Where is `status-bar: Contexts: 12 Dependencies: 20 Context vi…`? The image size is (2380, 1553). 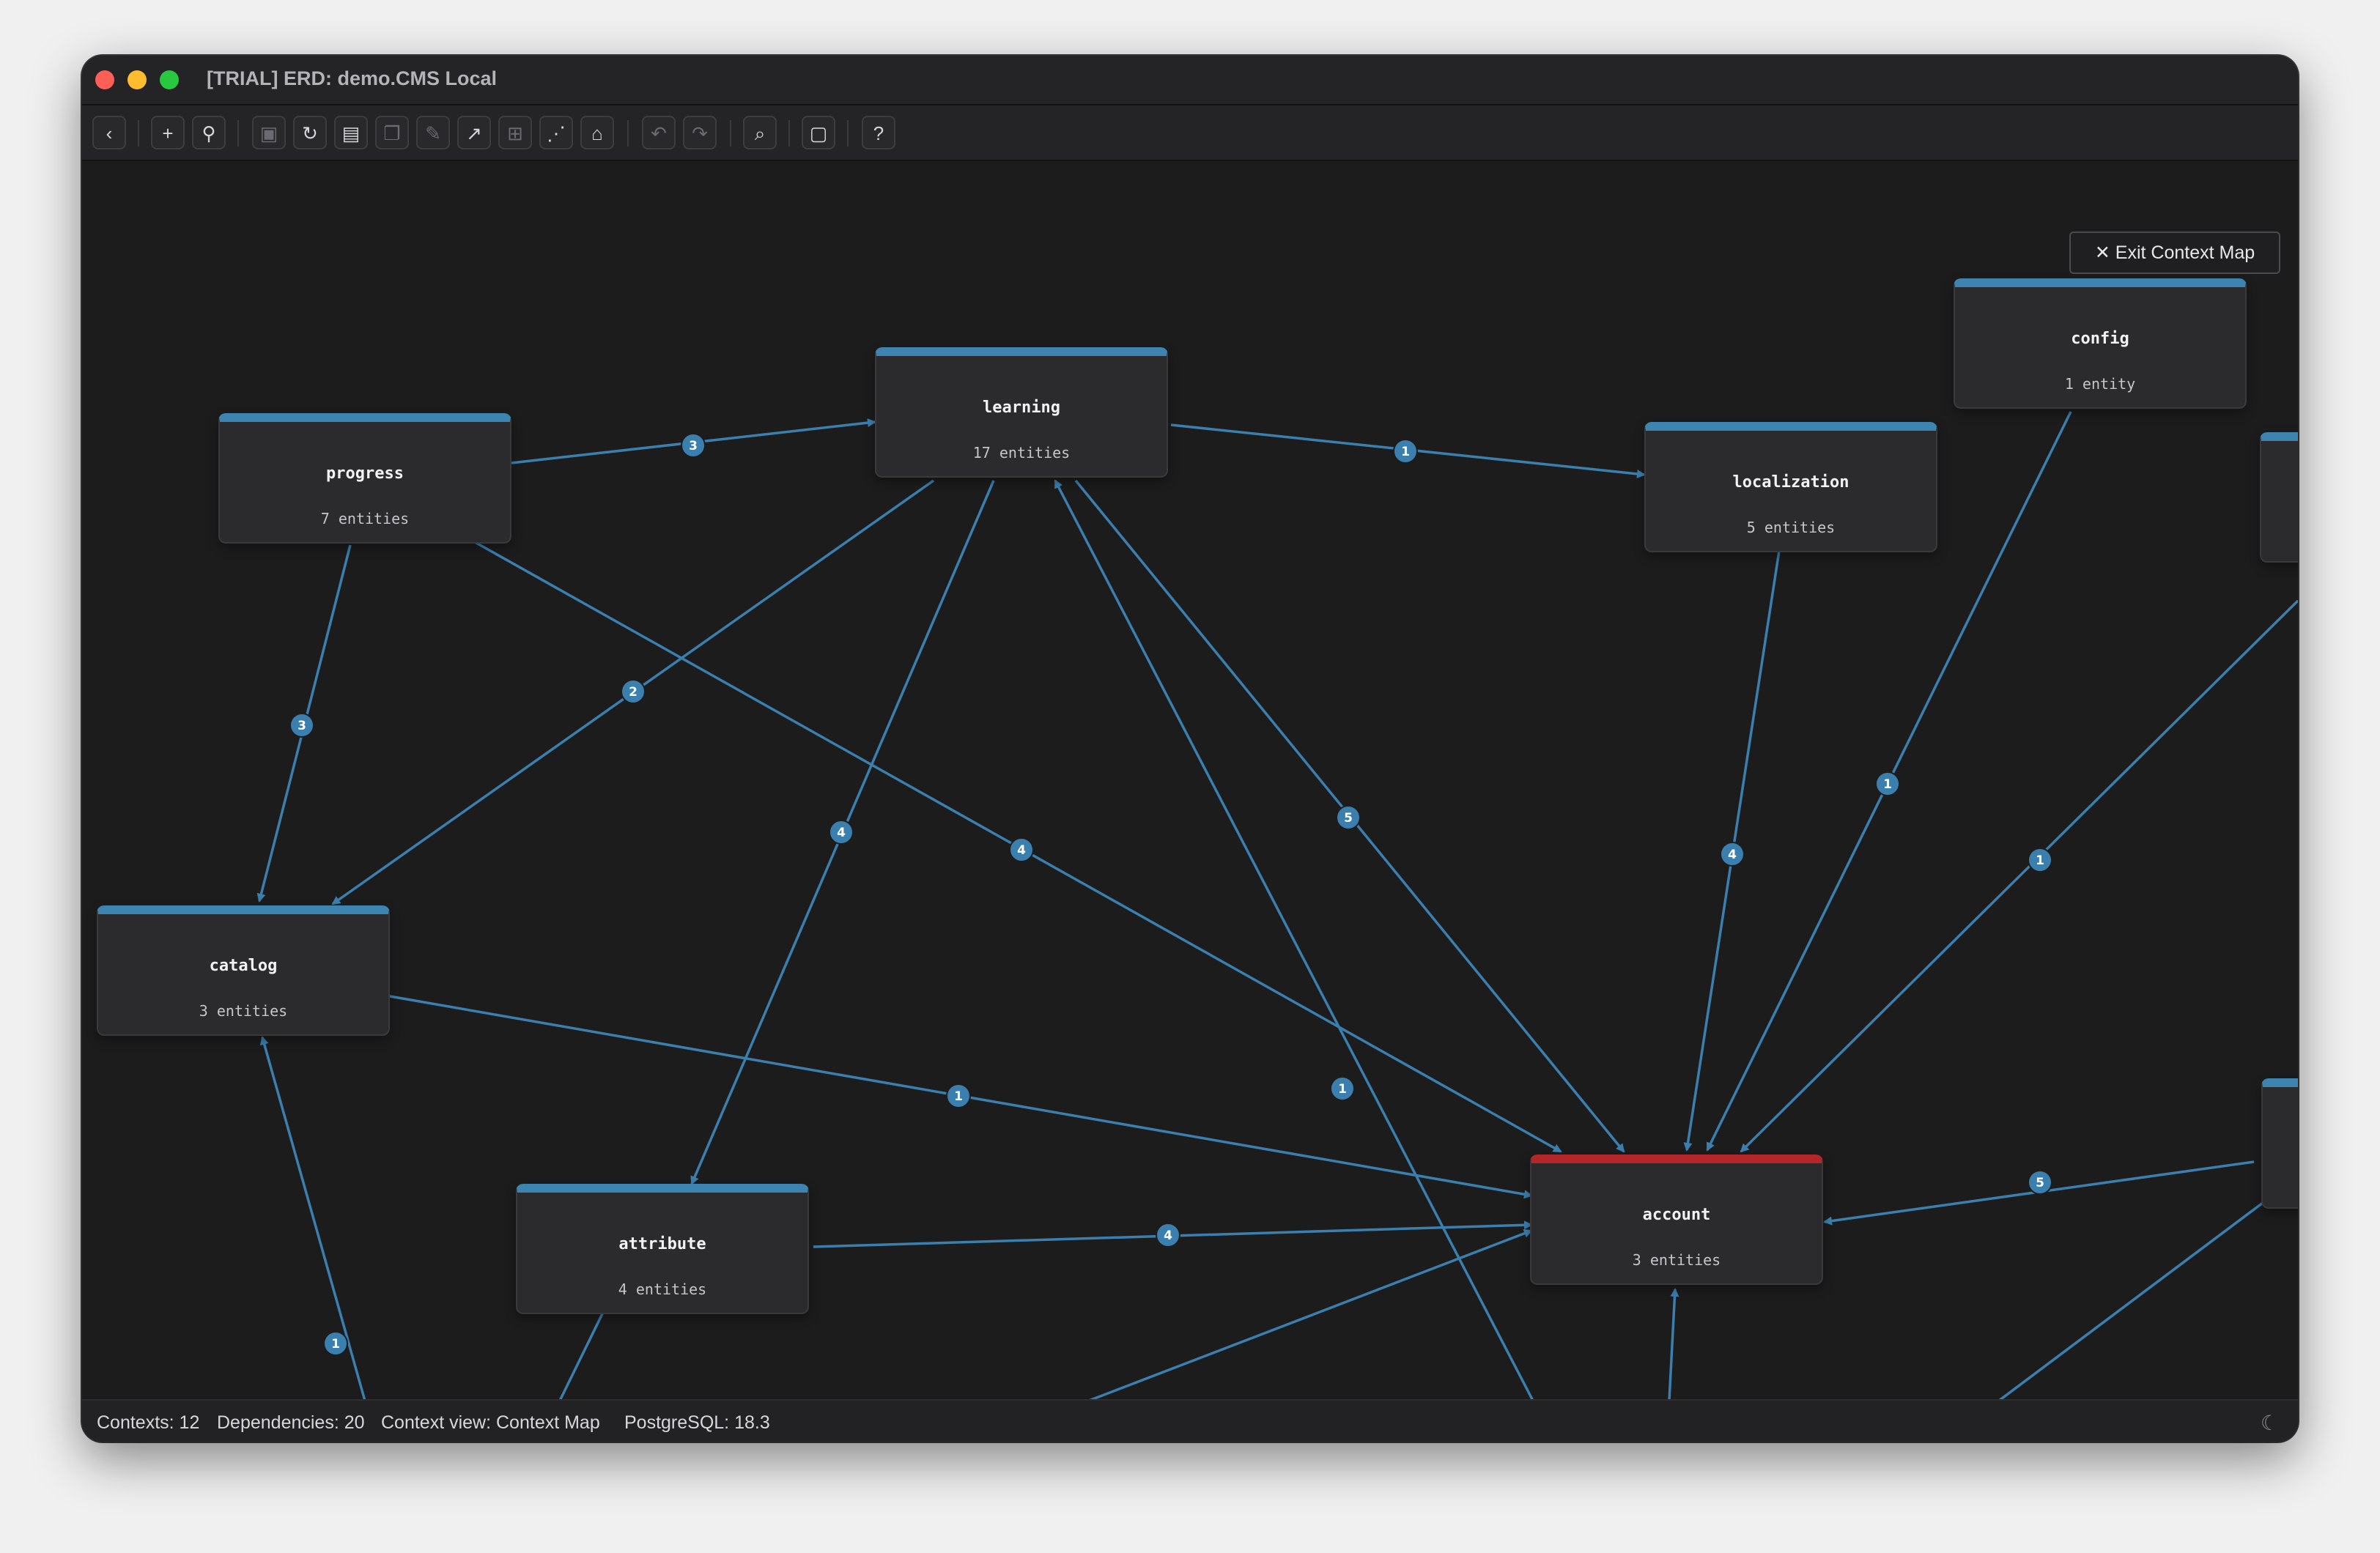
status-bar: Contexts: 12 Dependencies: 20 Context vi… is located at coordinates (1190, 1421).